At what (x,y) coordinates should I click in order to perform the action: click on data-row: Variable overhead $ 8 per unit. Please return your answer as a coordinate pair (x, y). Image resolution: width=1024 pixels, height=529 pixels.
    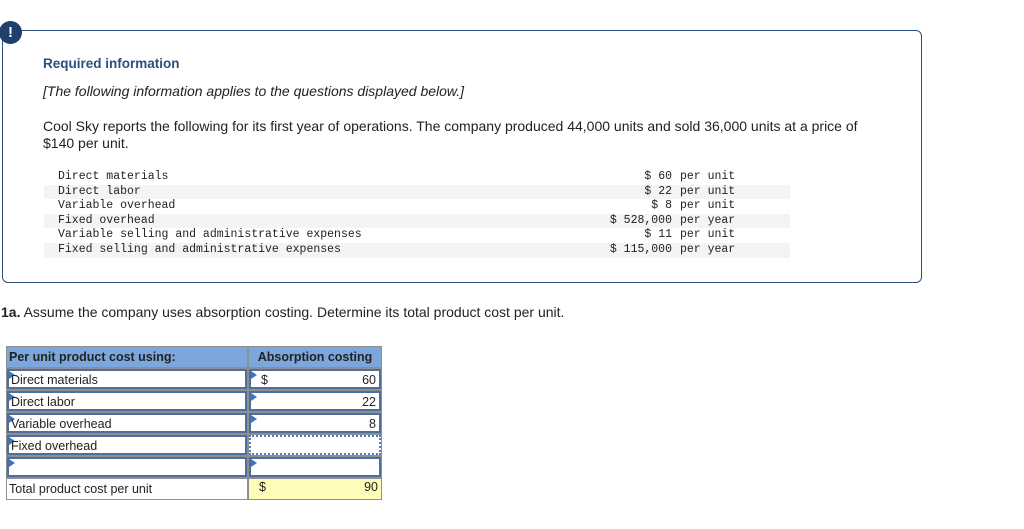
    Looking at the image, I should click on (417, 206).